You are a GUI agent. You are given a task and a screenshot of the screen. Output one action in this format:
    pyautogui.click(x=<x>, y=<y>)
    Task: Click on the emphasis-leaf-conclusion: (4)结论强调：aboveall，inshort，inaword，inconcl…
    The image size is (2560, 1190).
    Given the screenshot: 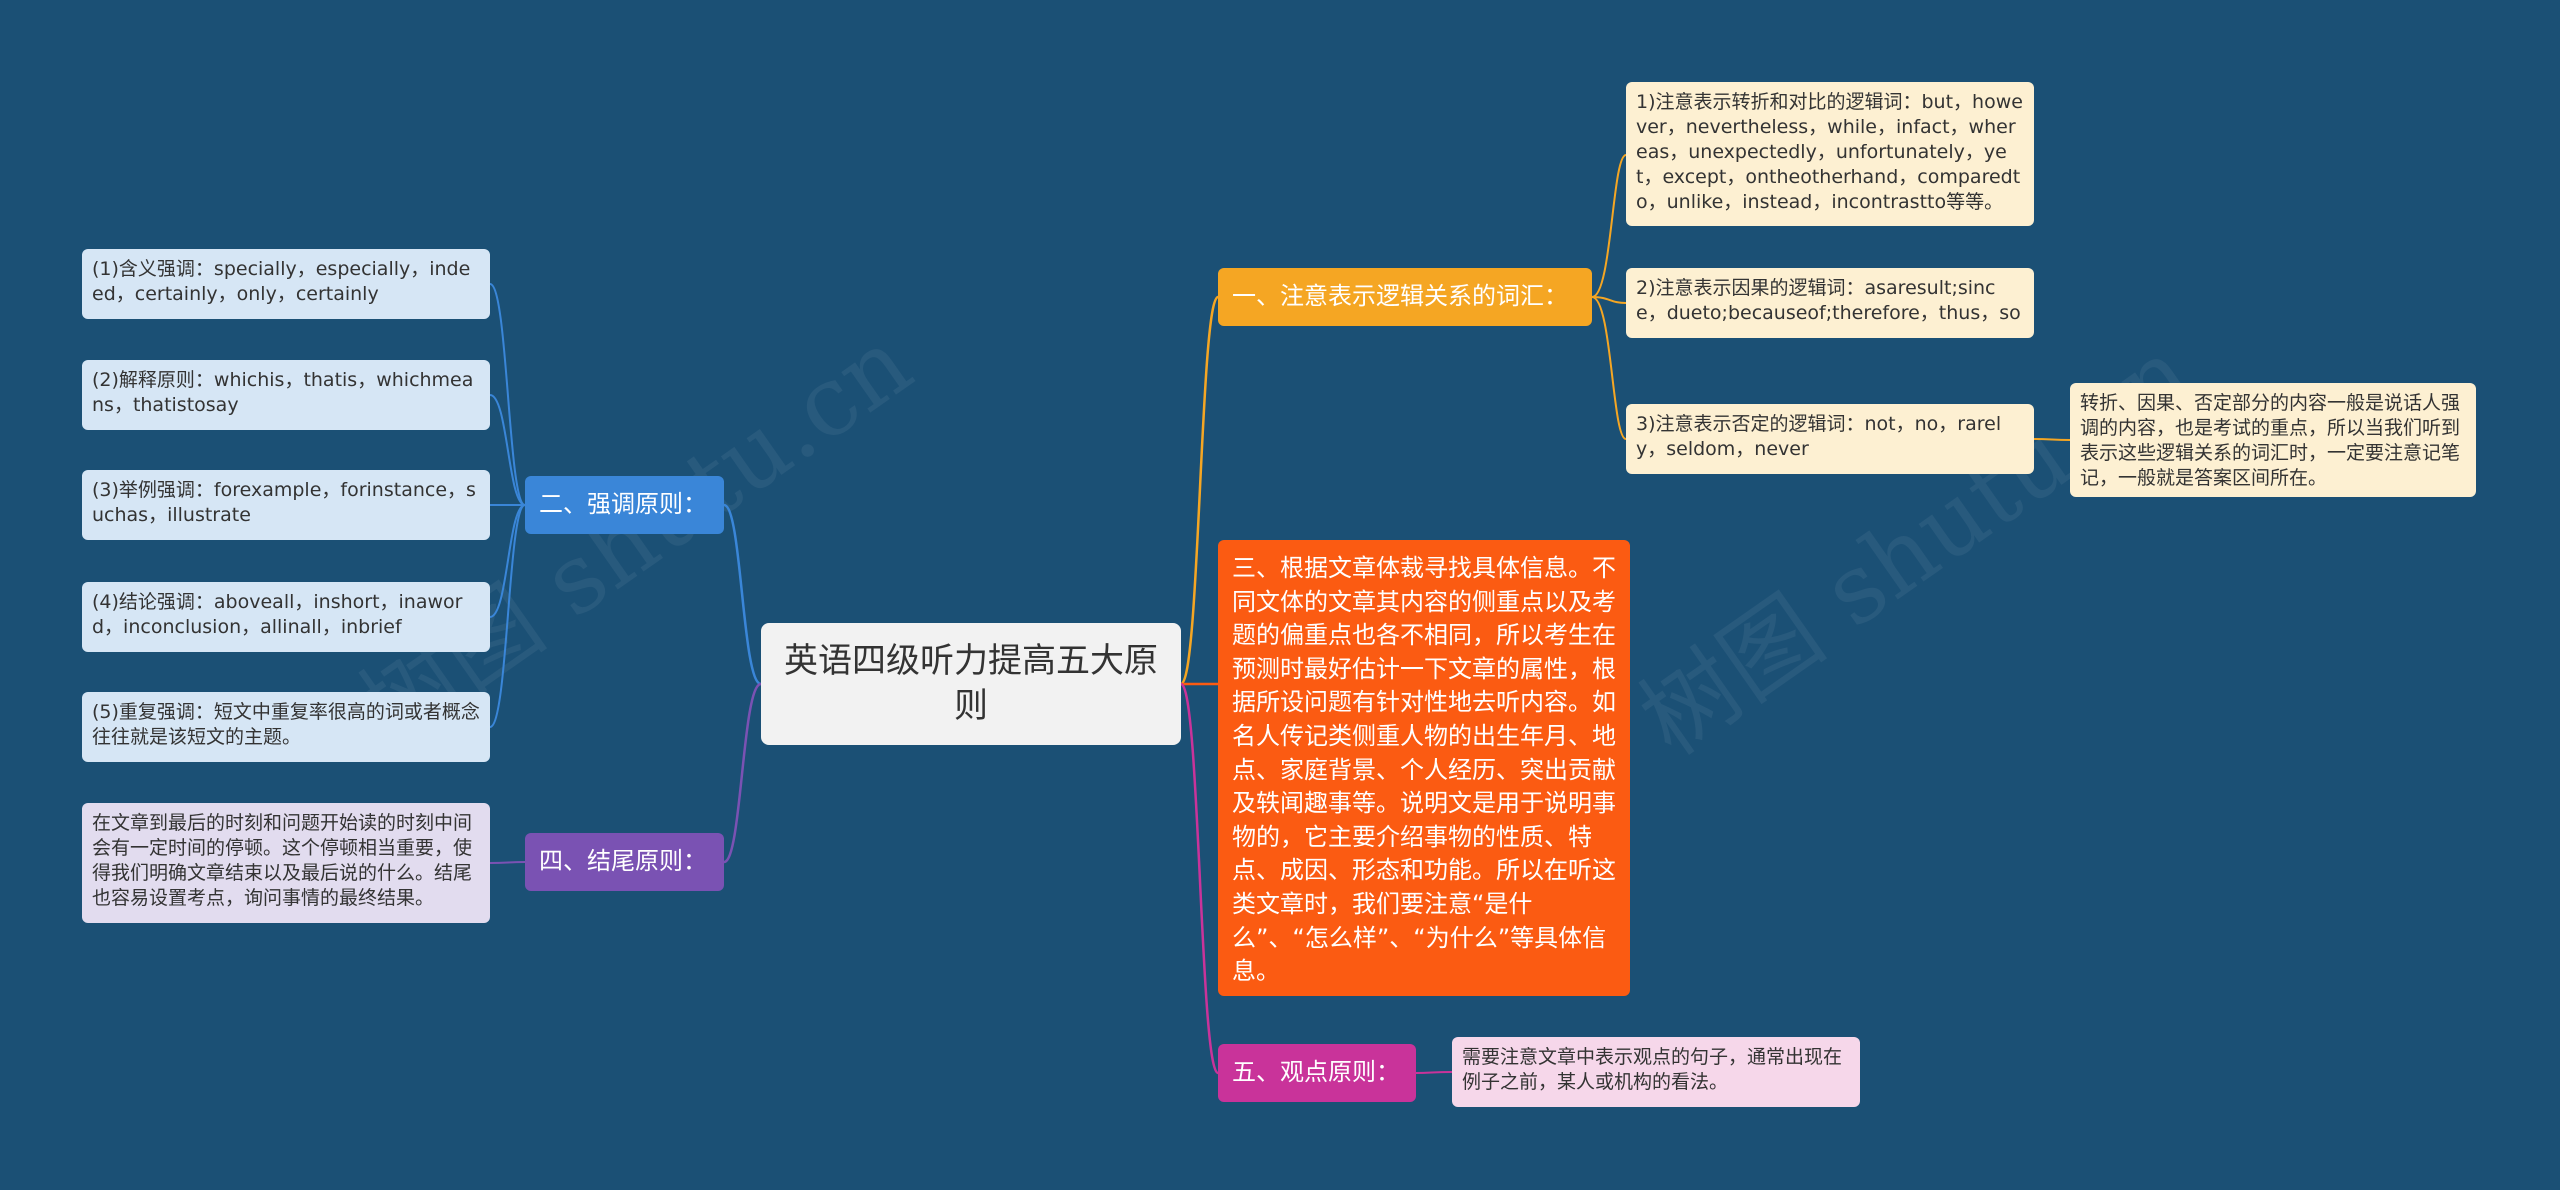 What is the action you would take?
    pyautogui.click(x=286, y=617)
    